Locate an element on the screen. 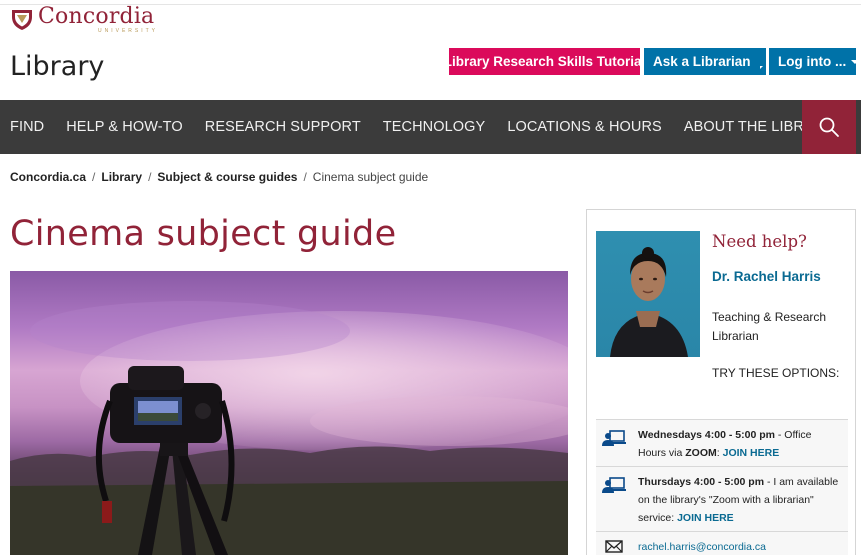 This screenshot has height=555, width=861. librarian-photo is located at coordinates (648, 294).